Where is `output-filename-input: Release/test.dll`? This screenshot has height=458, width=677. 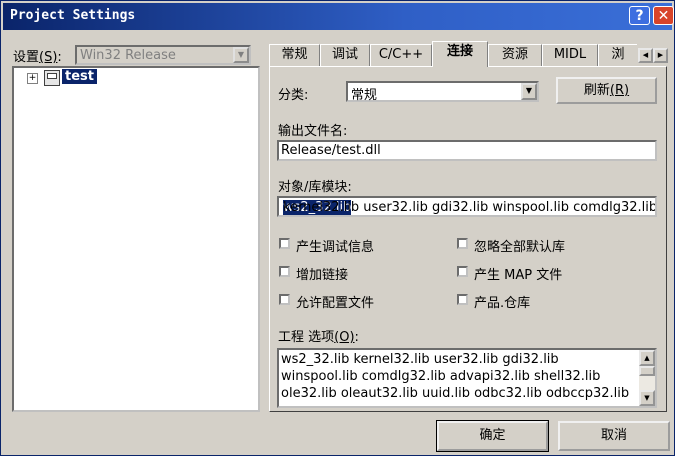 output-filename-input: Release/test.dll is located at coordinates (467, 150).